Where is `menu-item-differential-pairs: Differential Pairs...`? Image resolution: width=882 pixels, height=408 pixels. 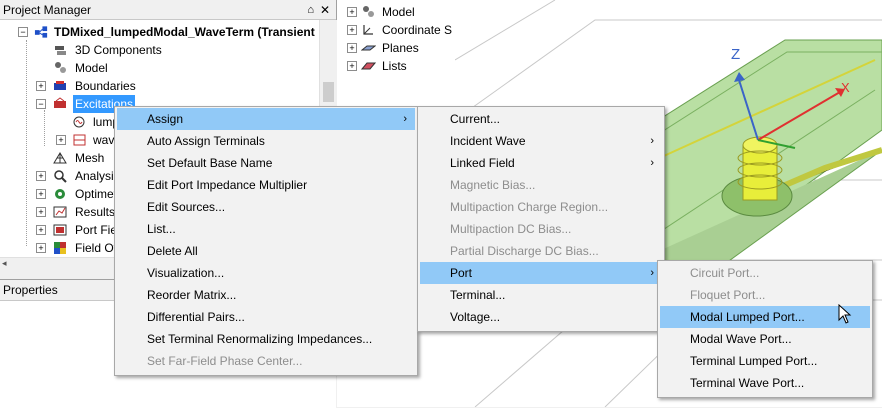
menu-item-differential-pairs: Differential Pairs... is located at coordinates (266, 317).